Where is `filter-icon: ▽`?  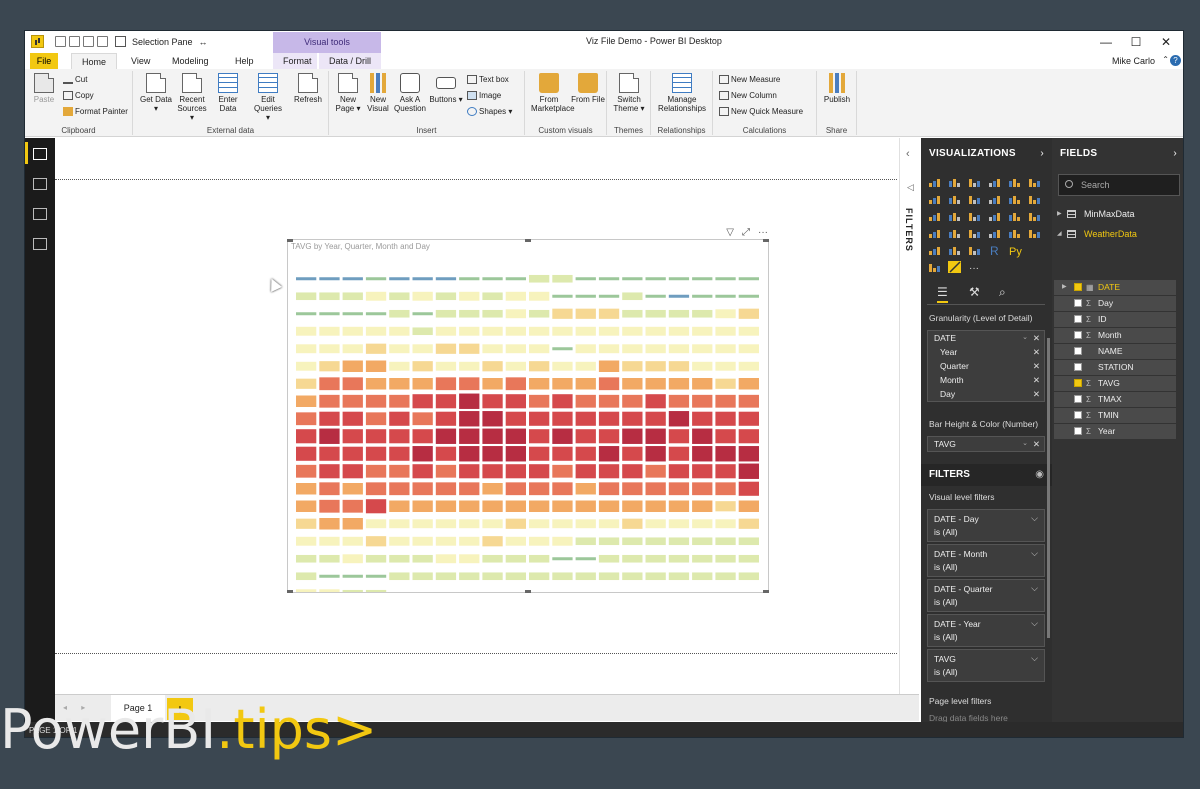 filter-icon: ▽ is located at coordinates (730, 232).